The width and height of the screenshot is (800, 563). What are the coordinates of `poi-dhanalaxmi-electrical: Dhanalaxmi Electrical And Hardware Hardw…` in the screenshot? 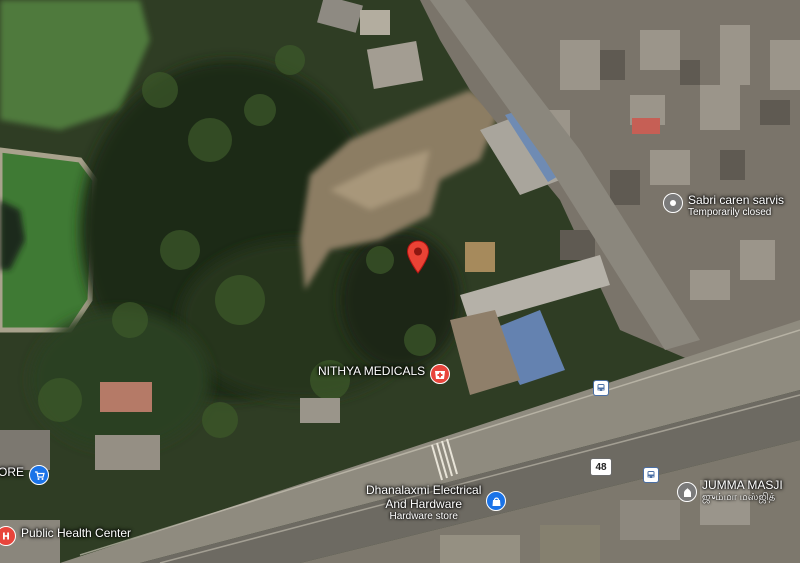 It's located at (436, 503).